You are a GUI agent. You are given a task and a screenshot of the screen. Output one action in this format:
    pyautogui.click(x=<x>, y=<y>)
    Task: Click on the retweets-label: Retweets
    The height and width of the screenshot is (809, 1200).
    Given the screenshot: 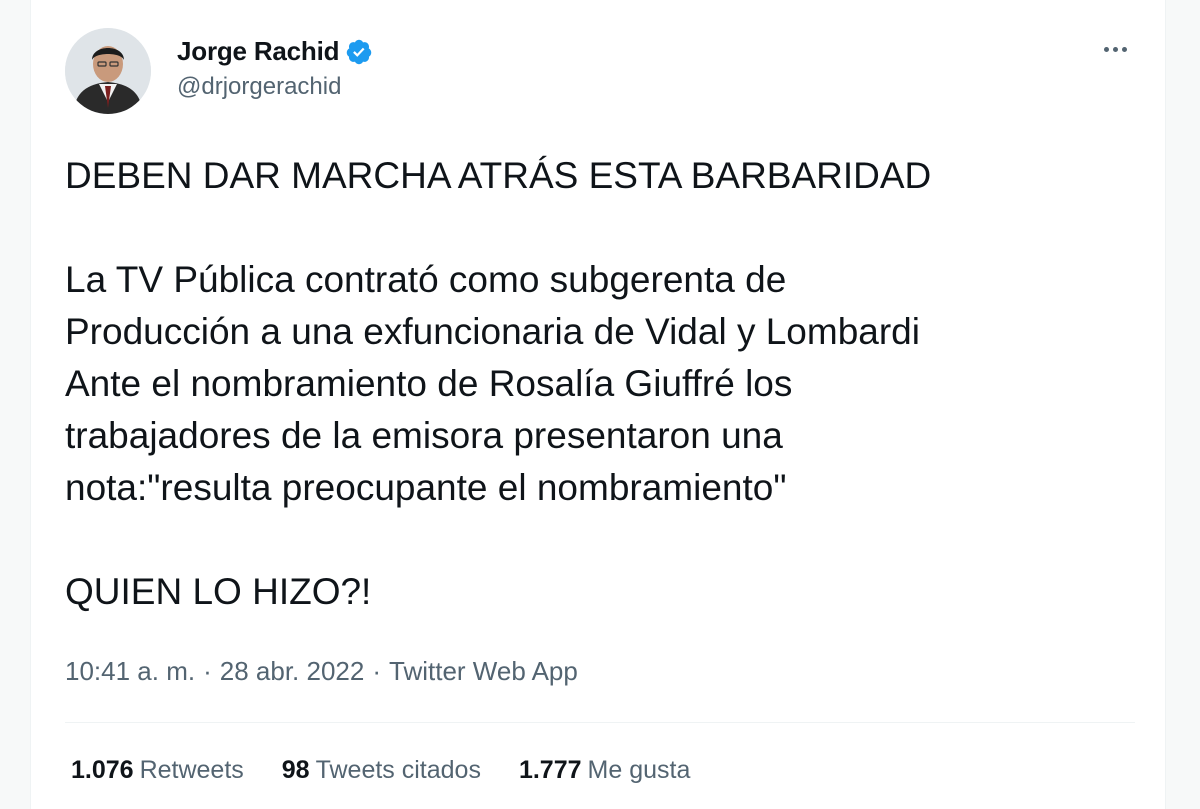 What is the action you would take?
    pyautogui.click(x=191, y=770)
    